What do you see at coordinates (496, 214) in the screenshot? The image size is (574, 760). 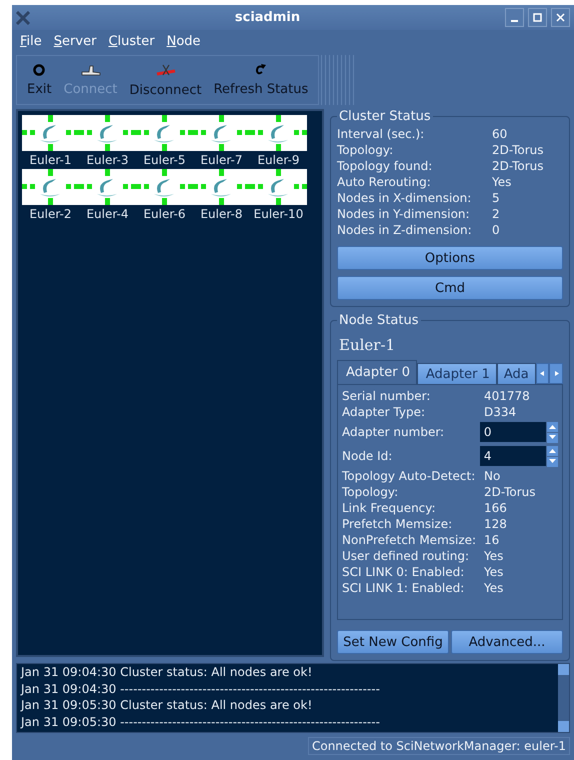 I see `field-value: 2` at bounding box center [496, 214].